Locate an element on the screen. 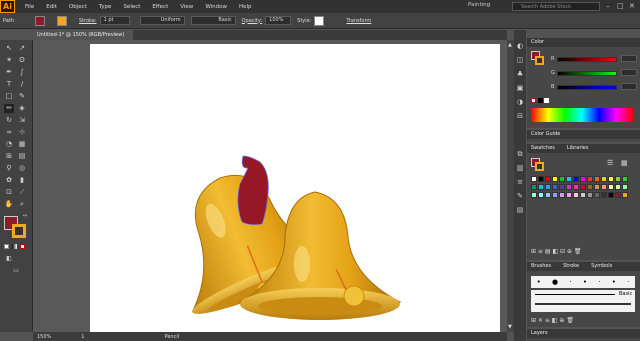 This screenshot has height=341, width=640. color-panel-title: Color is located at coordinates (537, 42).